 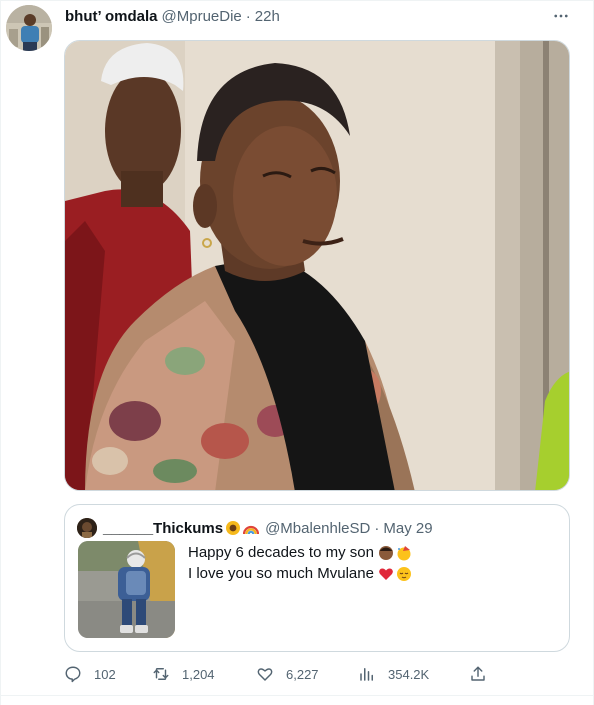 I want to click on author-handle: @MprueDie, so click(x=202, y=16).